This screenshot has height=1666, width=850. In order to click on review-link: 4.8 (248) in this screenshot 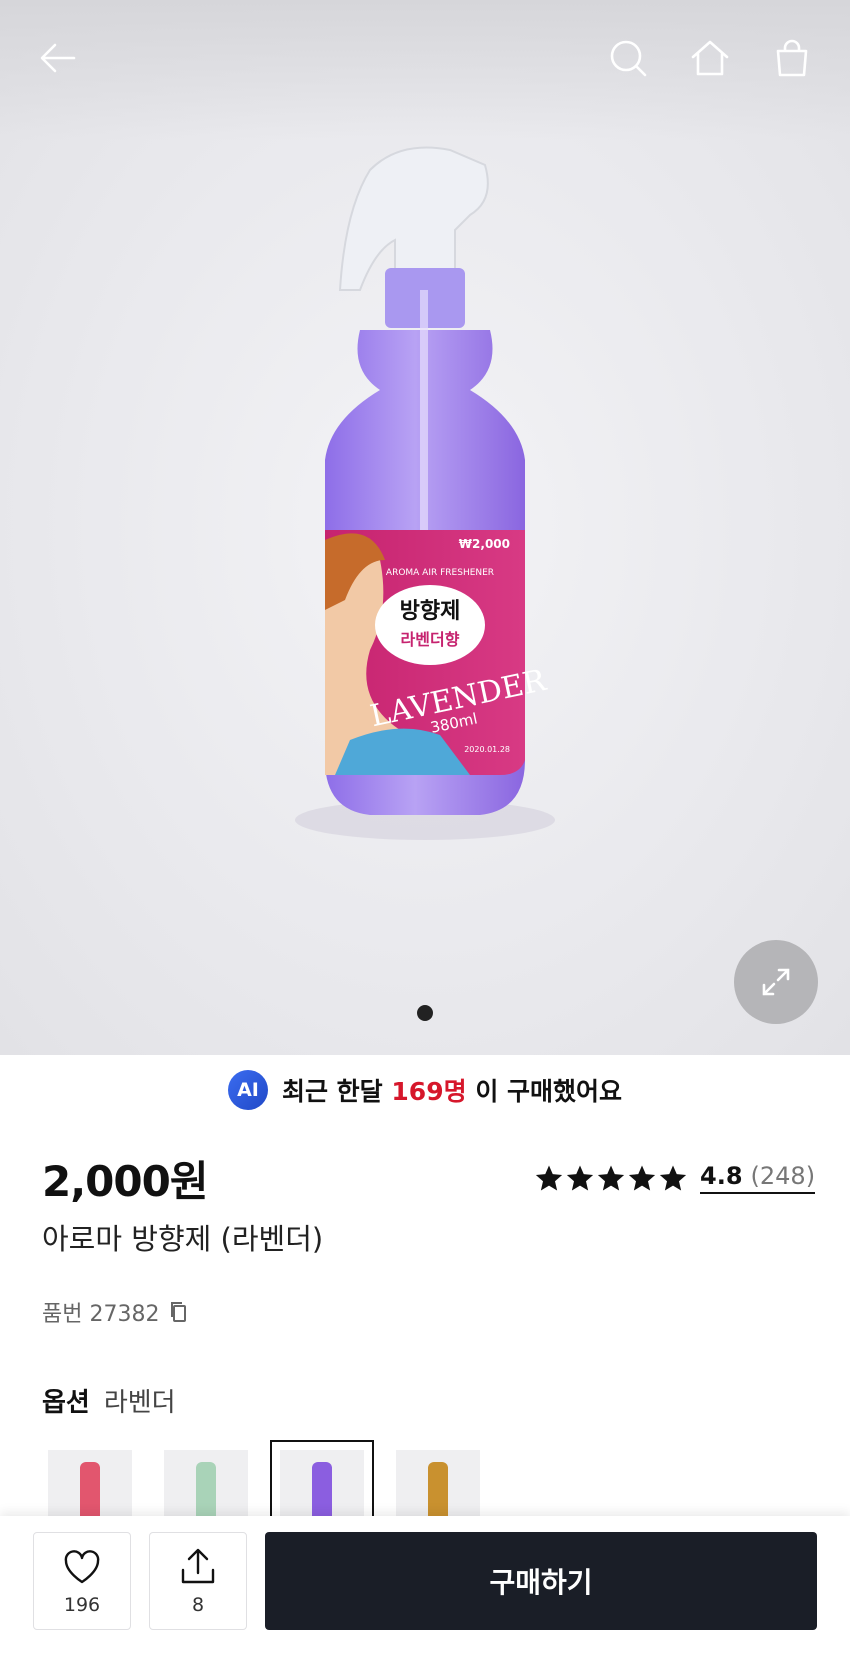, I will do `click(758, 1178)`.